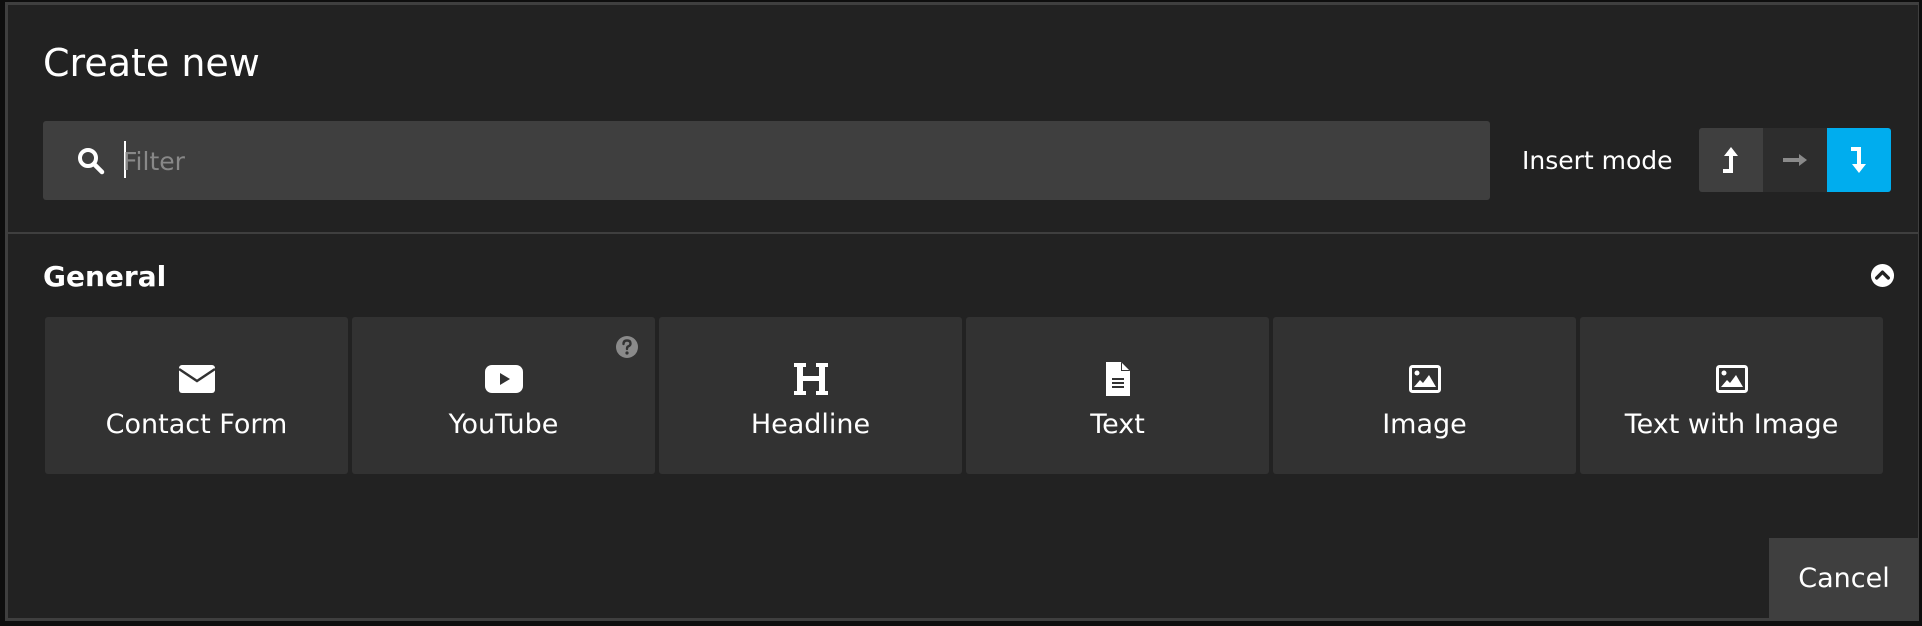 The height and width of the screenshot is (626, 1922). What do you see at coordinates (793, 161) in the screenshot?
I see `filter-input` at bounding box center [793, 161].